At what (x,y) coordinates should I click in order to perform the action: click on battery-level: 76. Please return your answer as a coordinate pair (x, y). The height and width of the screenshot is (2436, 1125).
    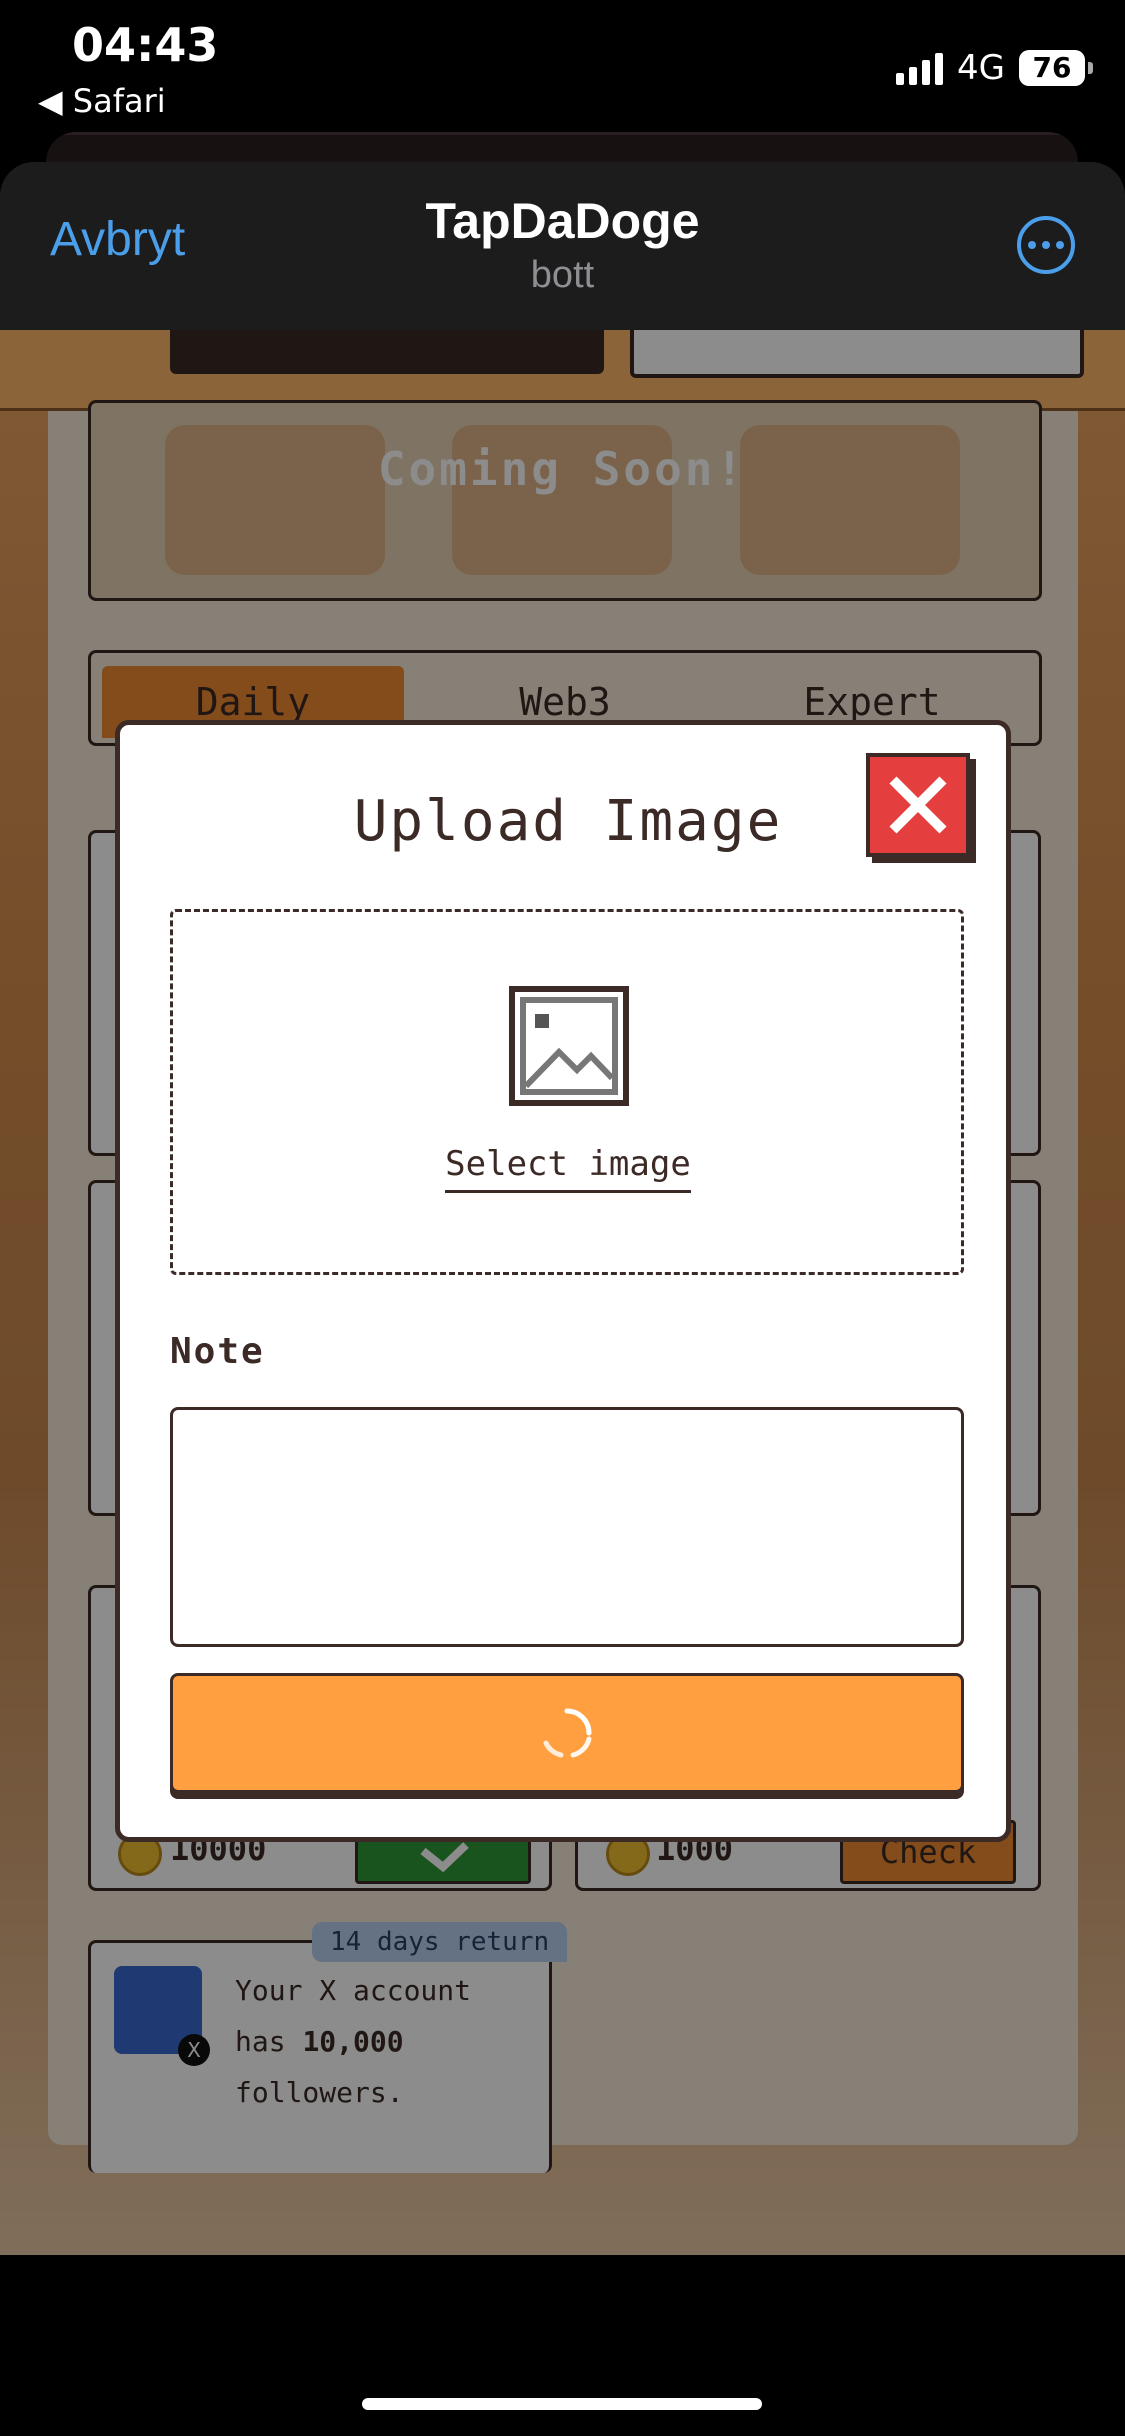
    Looking at the image, I should click on (1052, 67).